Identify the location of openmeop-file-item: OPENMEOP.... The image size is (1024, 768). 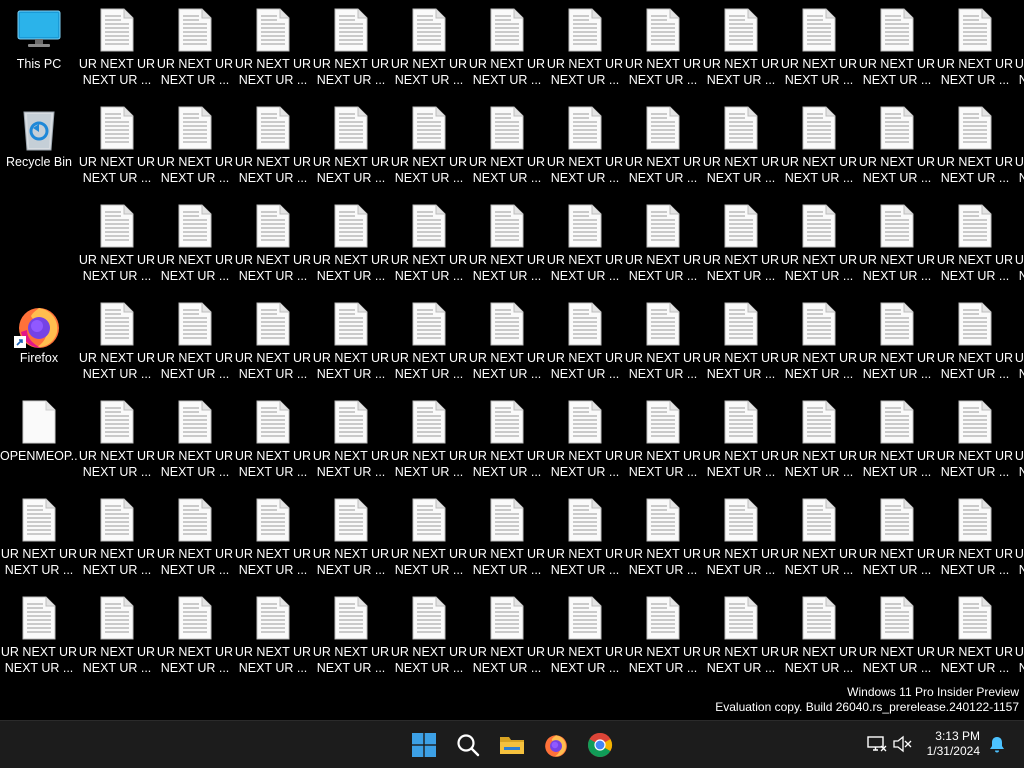
(39, 437).